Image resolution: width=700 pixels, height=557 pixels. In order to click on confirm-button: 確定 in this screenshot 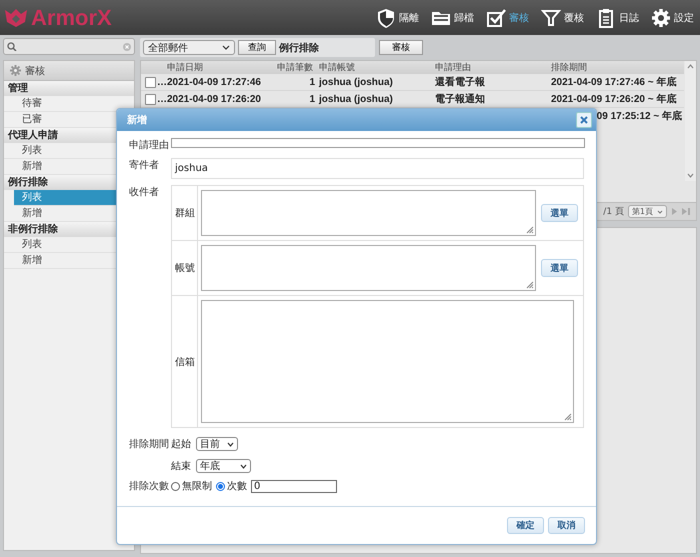, I will do `click(525, 525)`.